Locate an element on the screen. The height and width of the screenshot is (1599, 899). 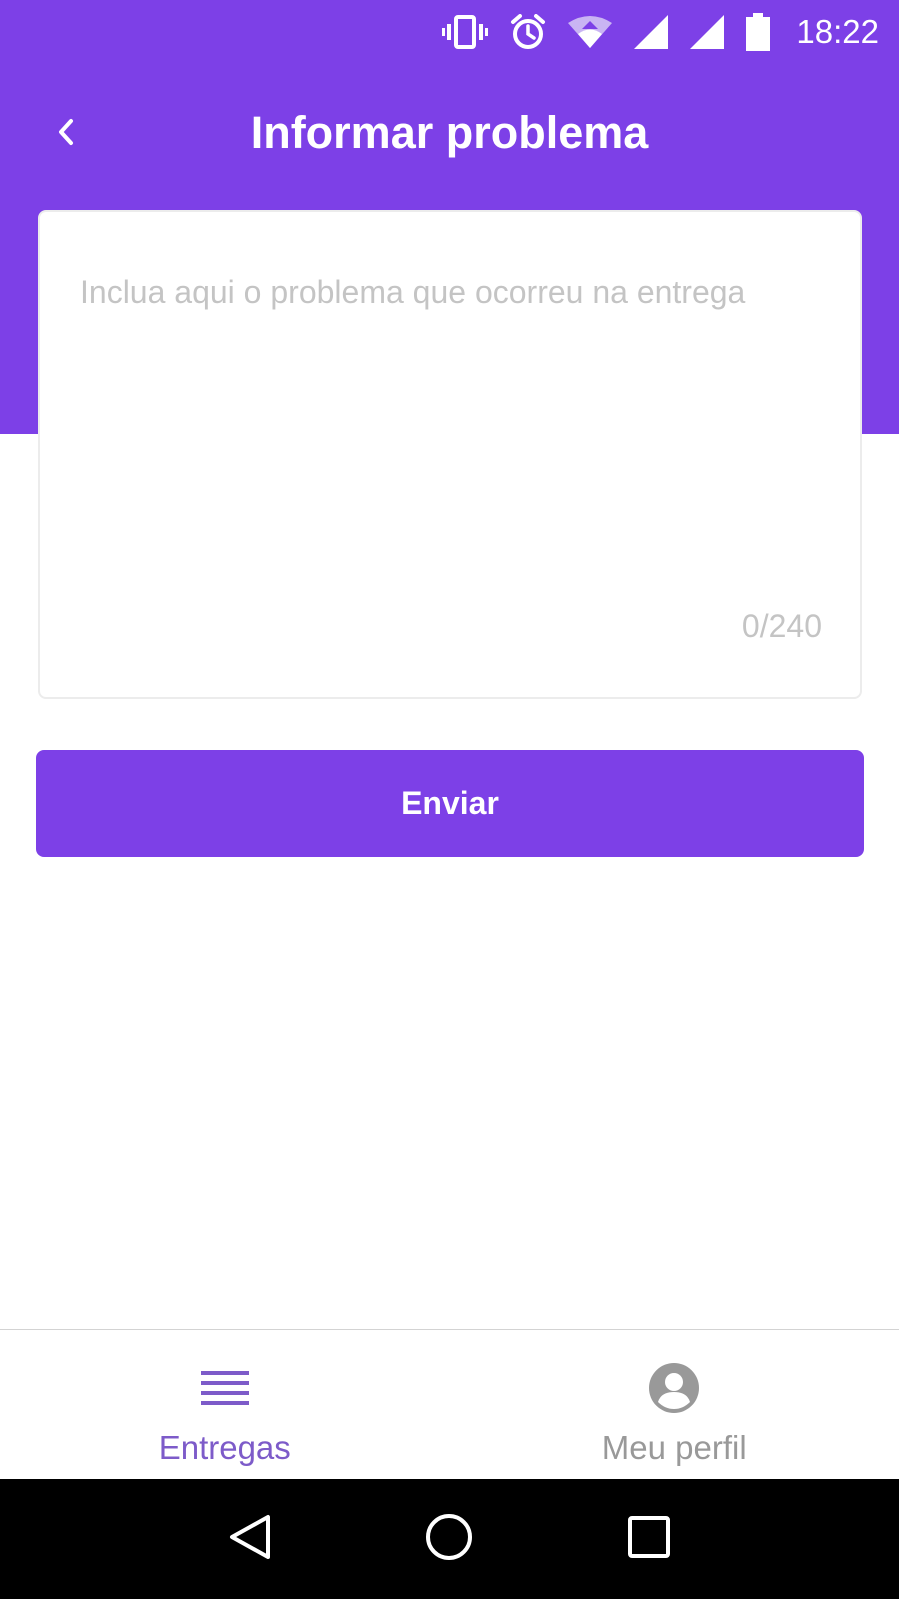
status-bar: 18:22 is located at coordinates (449, 32).